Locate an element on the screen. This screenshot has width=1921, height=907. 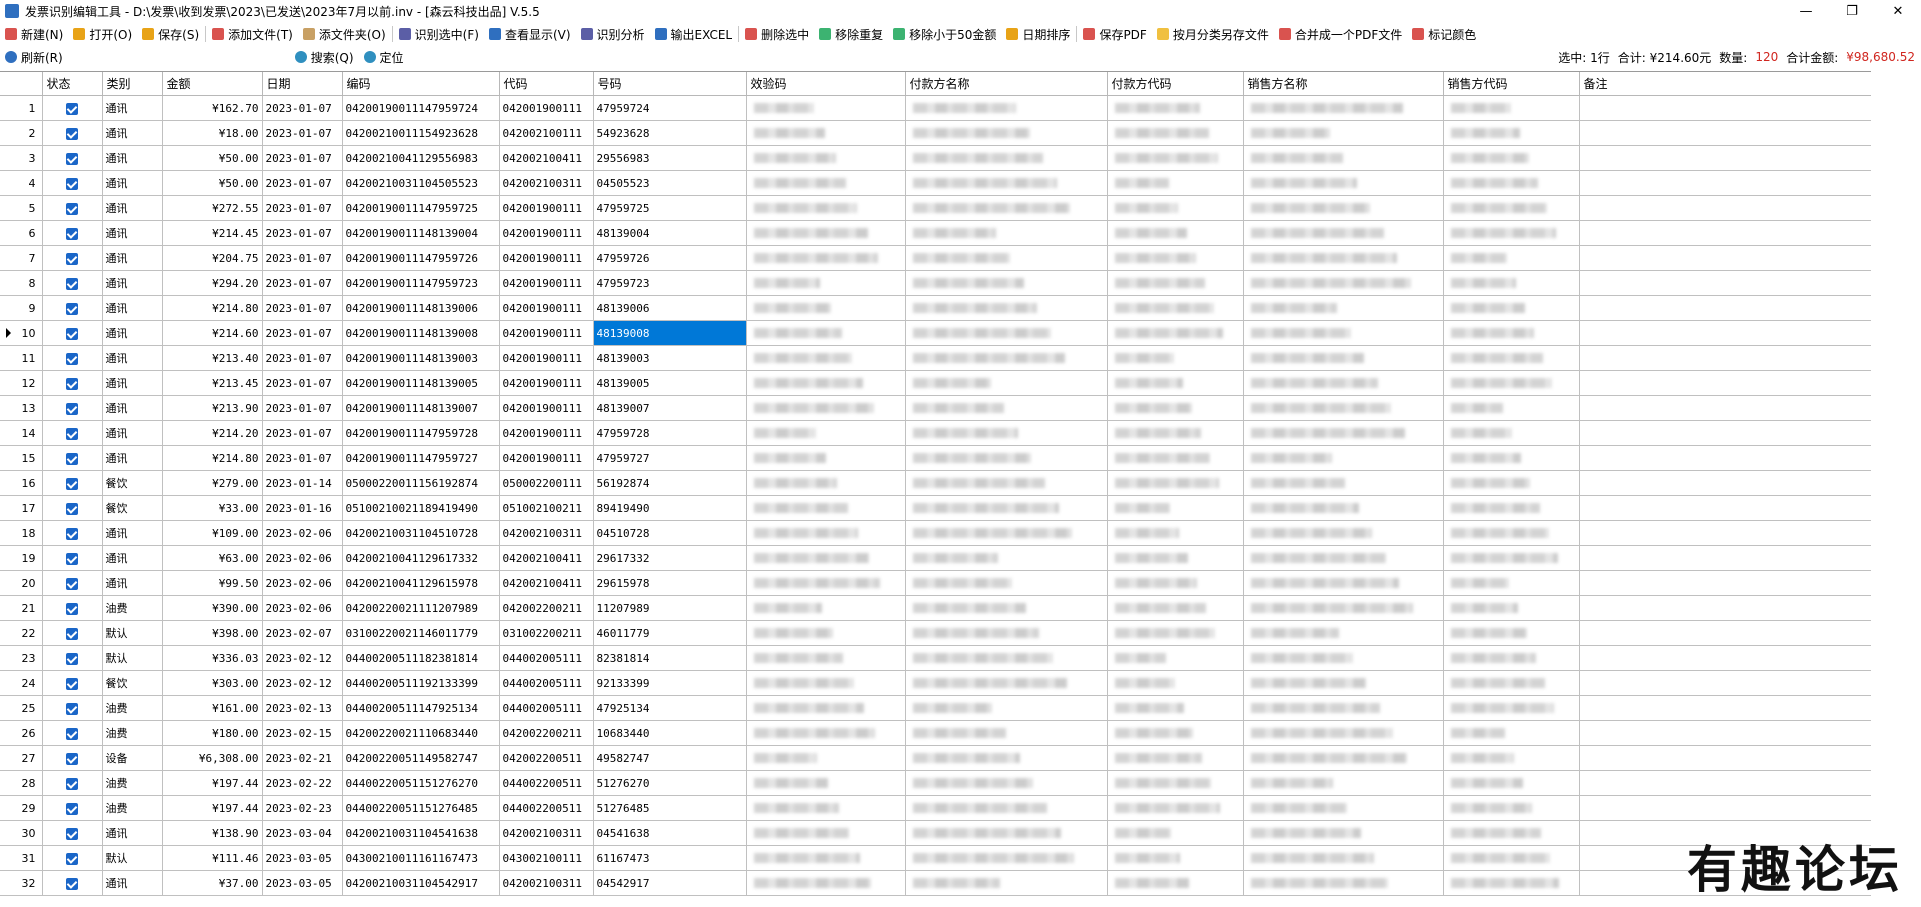
number-cell: 82381814 is located at coordinates (670, 658).